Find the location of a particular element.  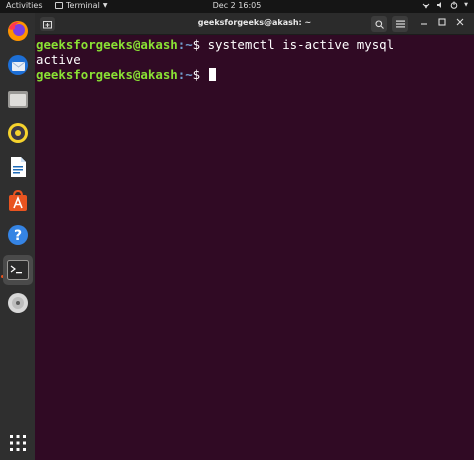

clock: Dec 2 16:05 is located at coordinates (237, 5).